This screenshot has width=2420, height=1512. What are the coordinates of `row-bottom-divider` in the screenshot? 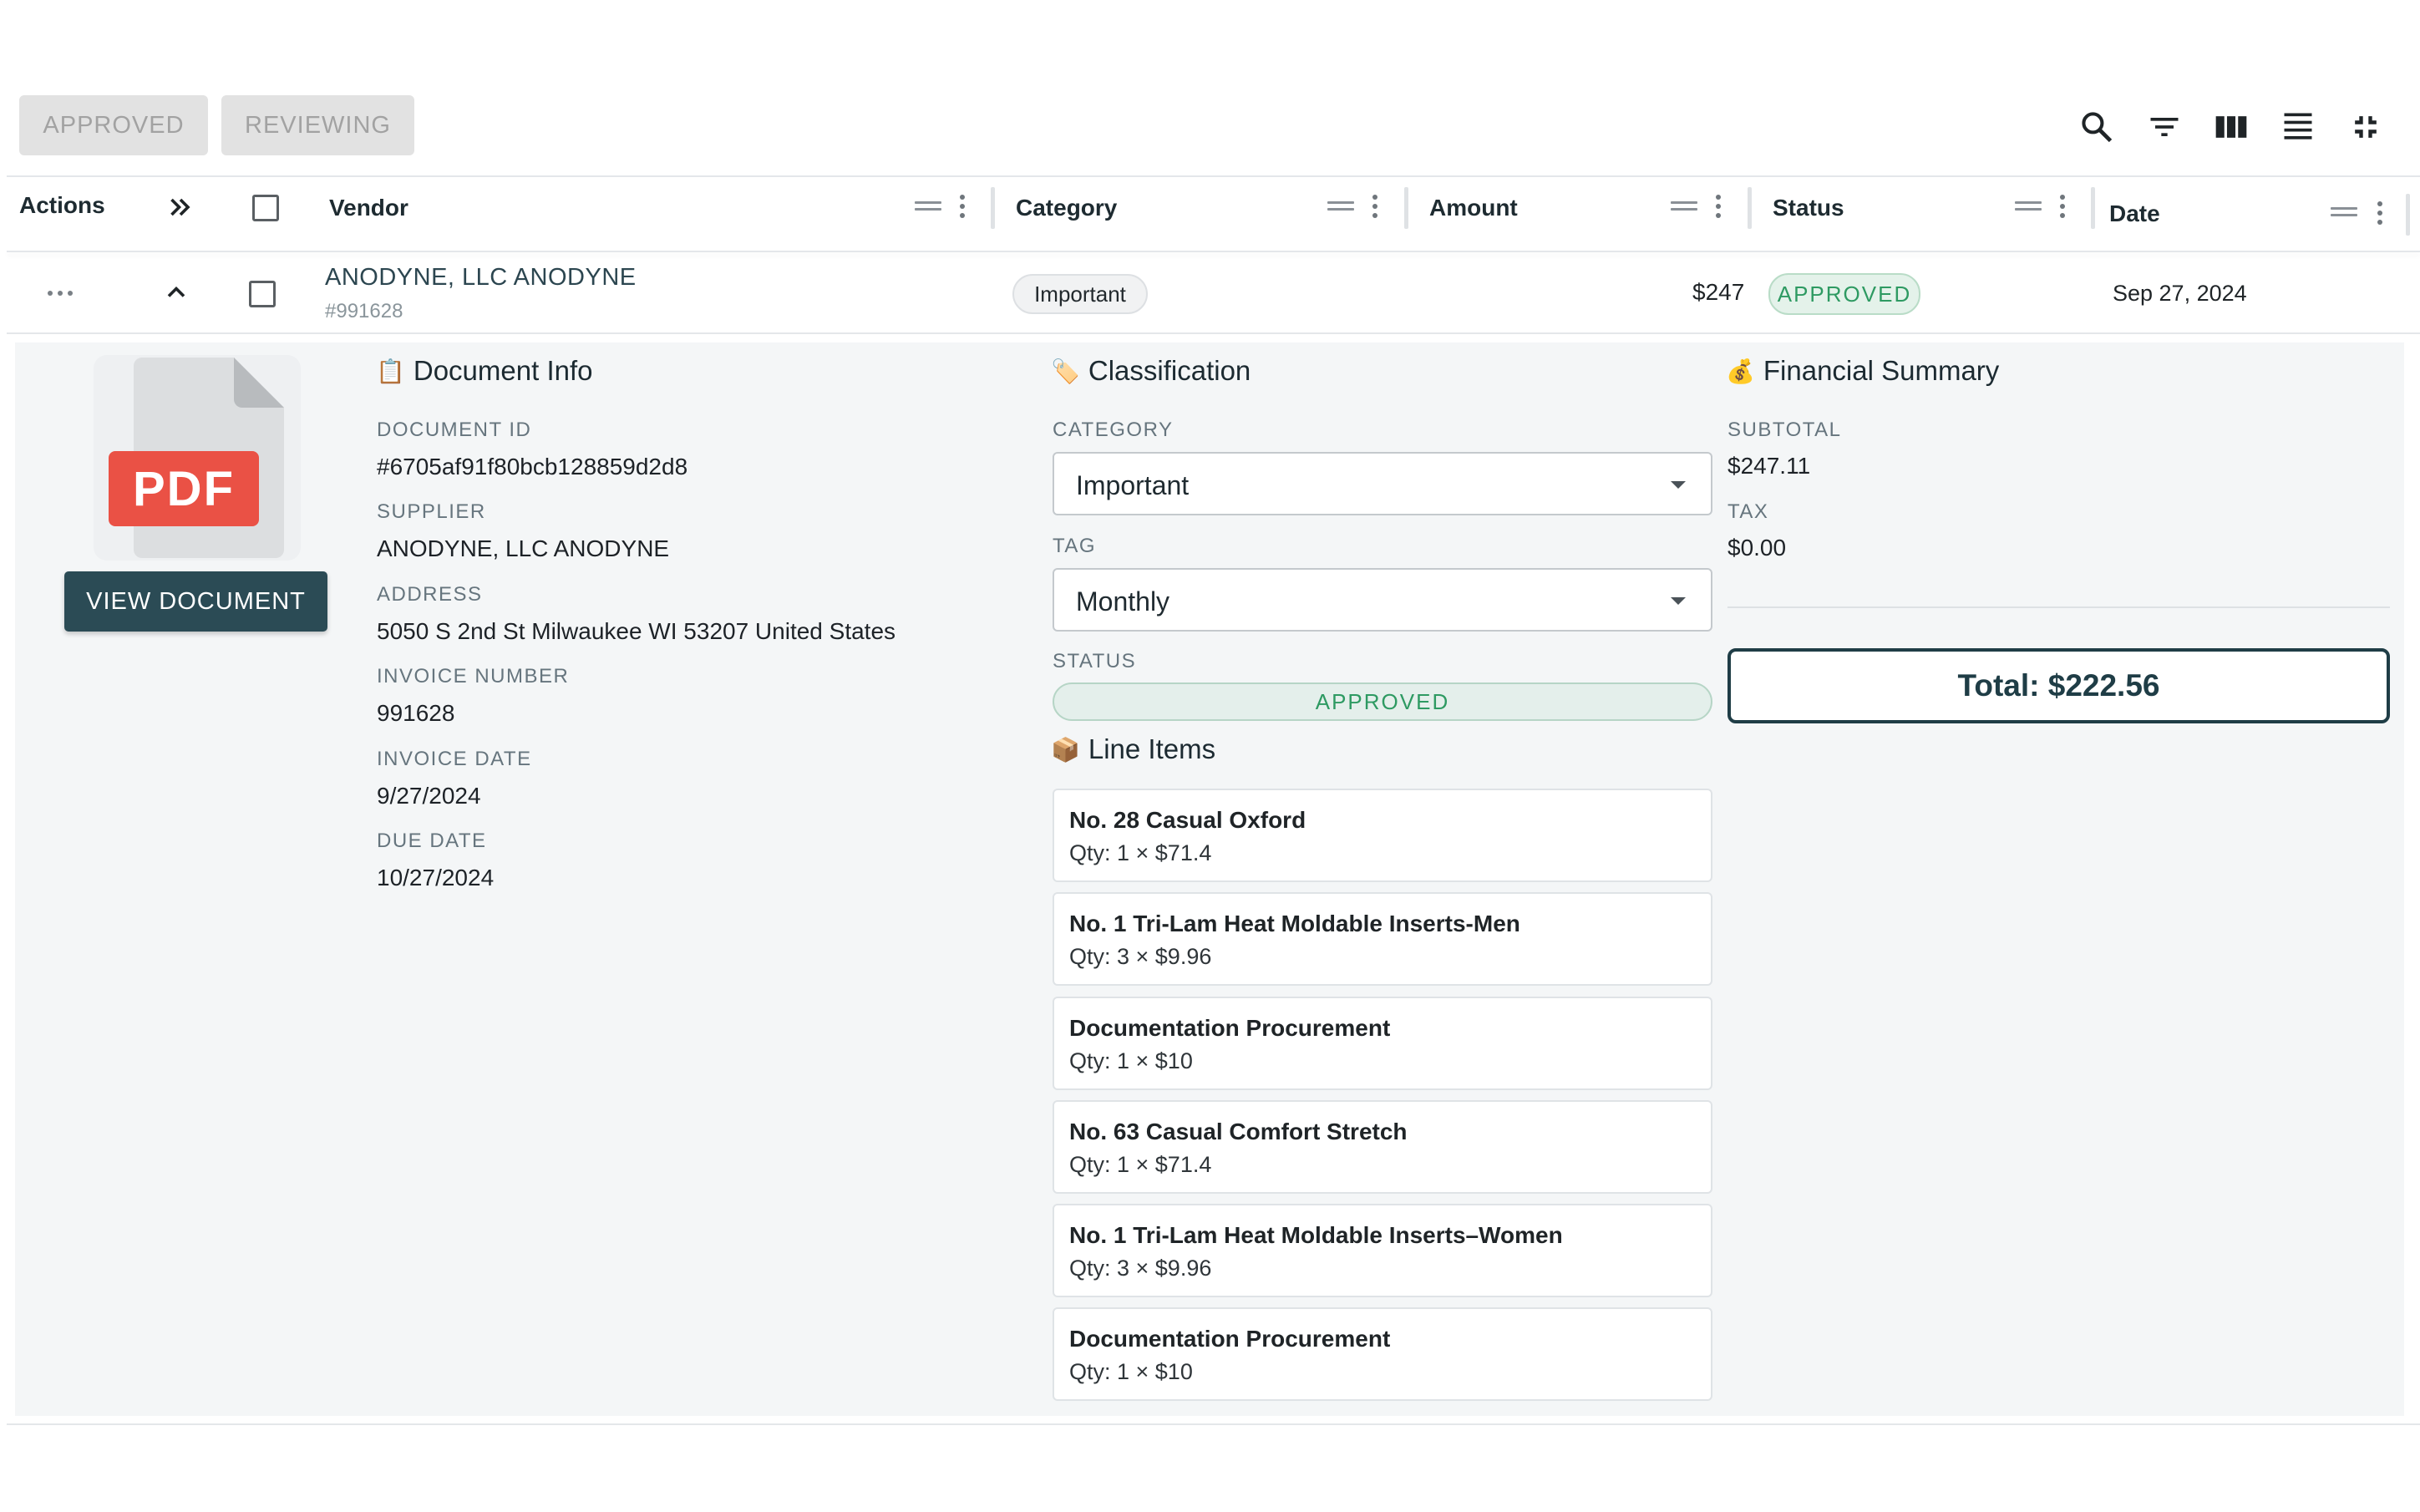 It's located at (1213, 1424).